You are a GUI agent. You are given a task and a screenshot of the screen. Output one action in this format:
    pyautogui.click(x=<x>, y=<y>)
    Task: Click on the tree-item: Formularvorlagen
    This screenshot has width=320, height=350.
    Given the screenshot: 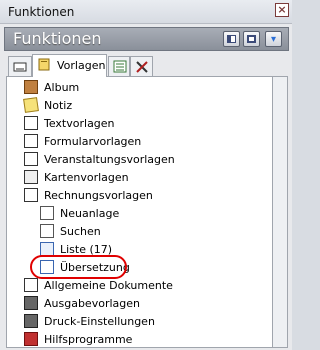 What is the action you would take?
    pyautogui.click(x=146, y=142)
    